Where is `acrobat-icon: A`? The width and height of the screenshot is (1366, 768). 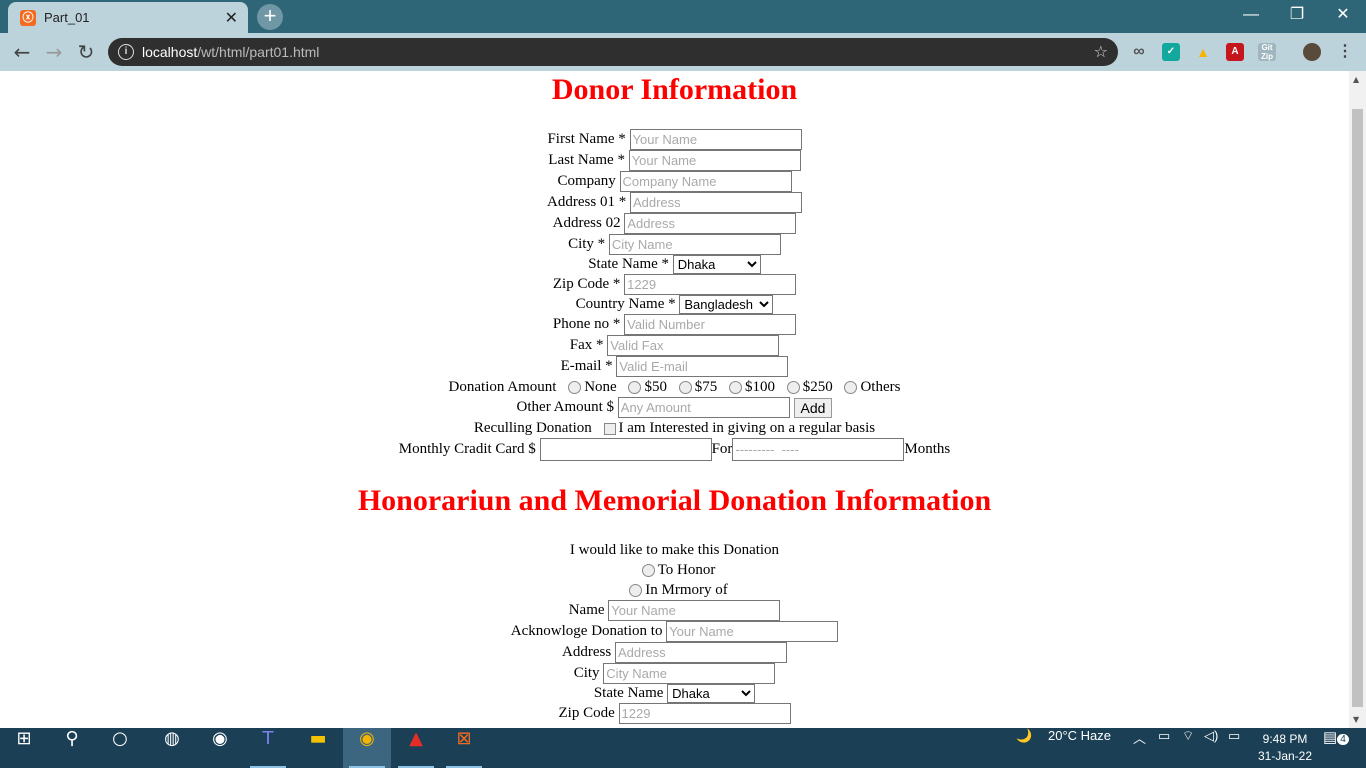
acrobat-icon: A is located at coordinates (1235, 52).